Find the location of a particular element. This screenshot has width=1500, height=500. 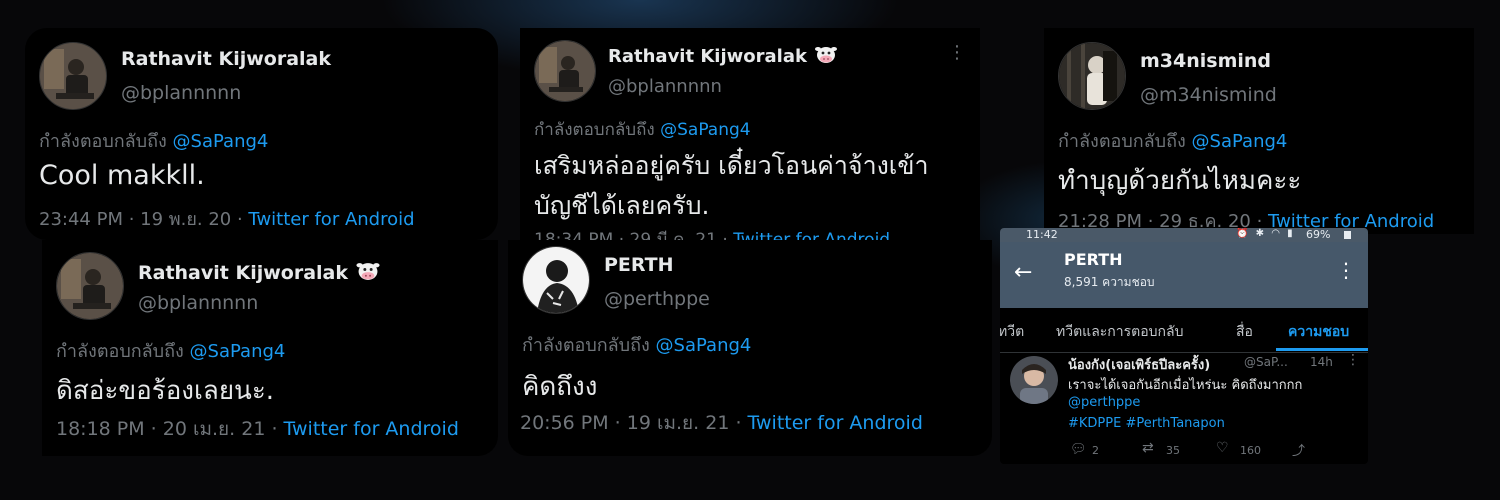

battery-icon is located at coordinates (1347, 235).